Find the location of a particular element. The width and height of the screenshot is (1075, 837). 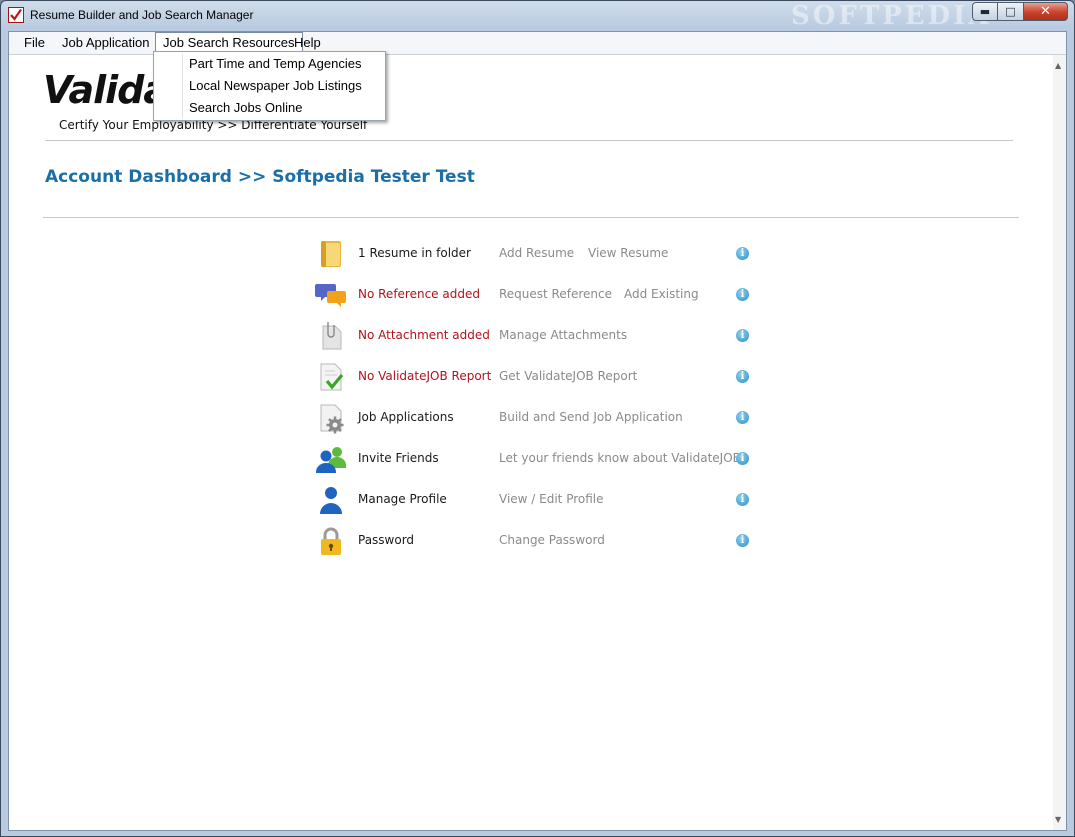

window-title: Resume Builder and Job Search Manager is located at coordinates (142, 15).